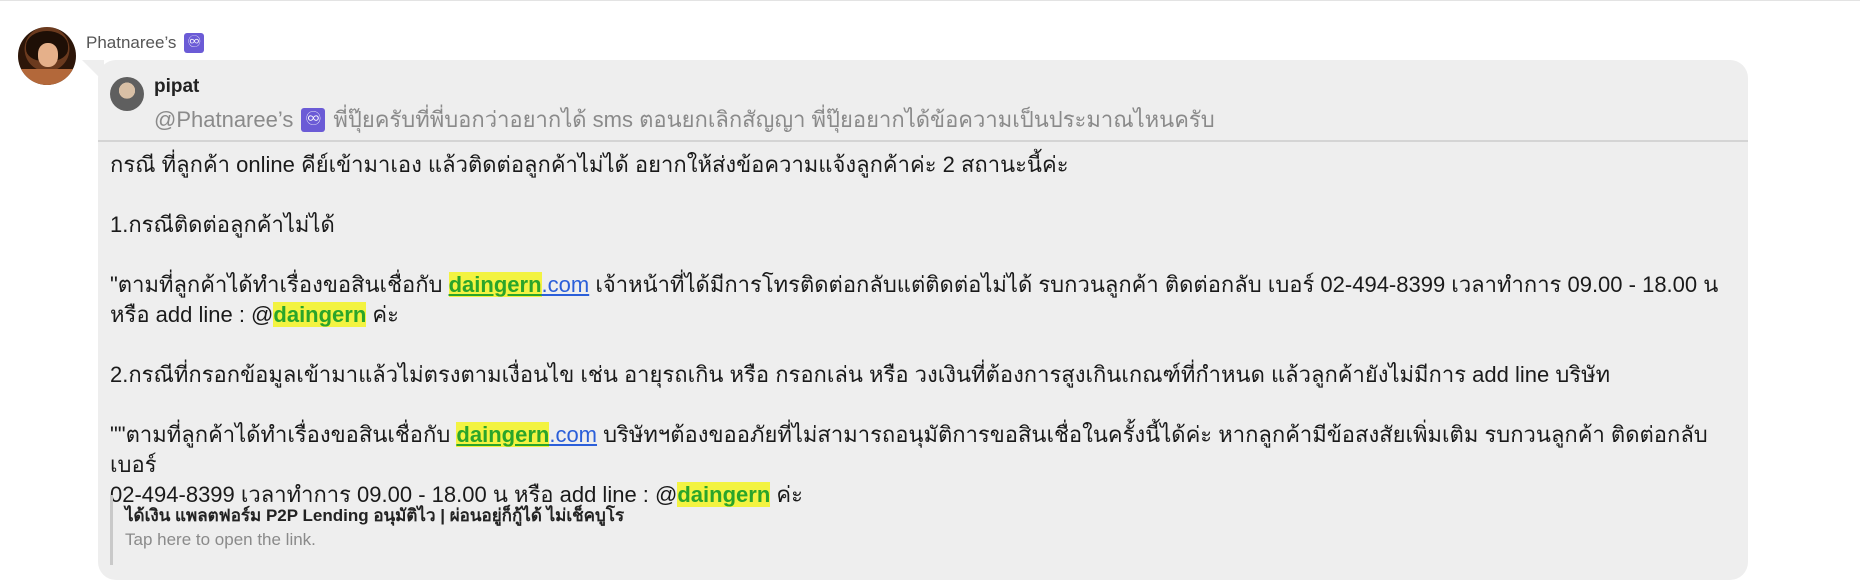  Describe the element at coordinates (382, 314) in the screenshot. I see `case1-line2-suffix: ค่ะ` at that location.